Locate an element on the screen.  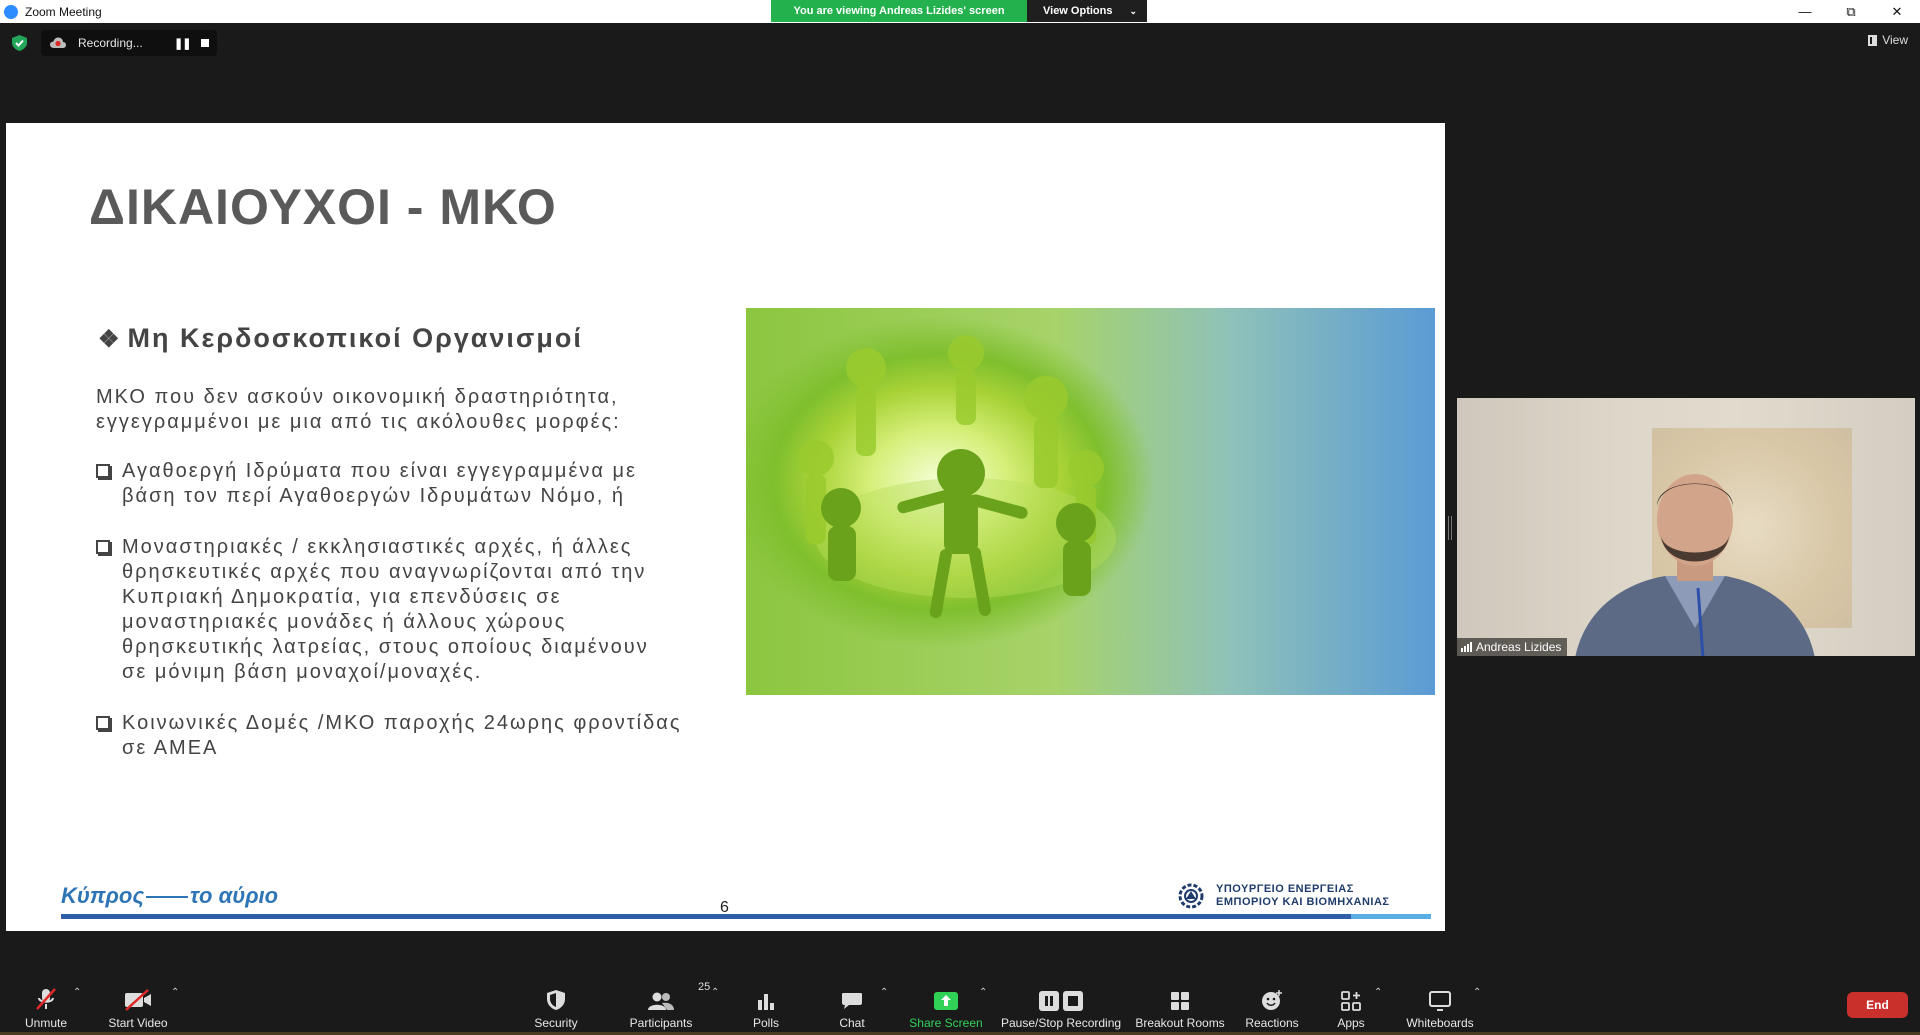
chat-button: Chat is located at coordinates (852, 1005).